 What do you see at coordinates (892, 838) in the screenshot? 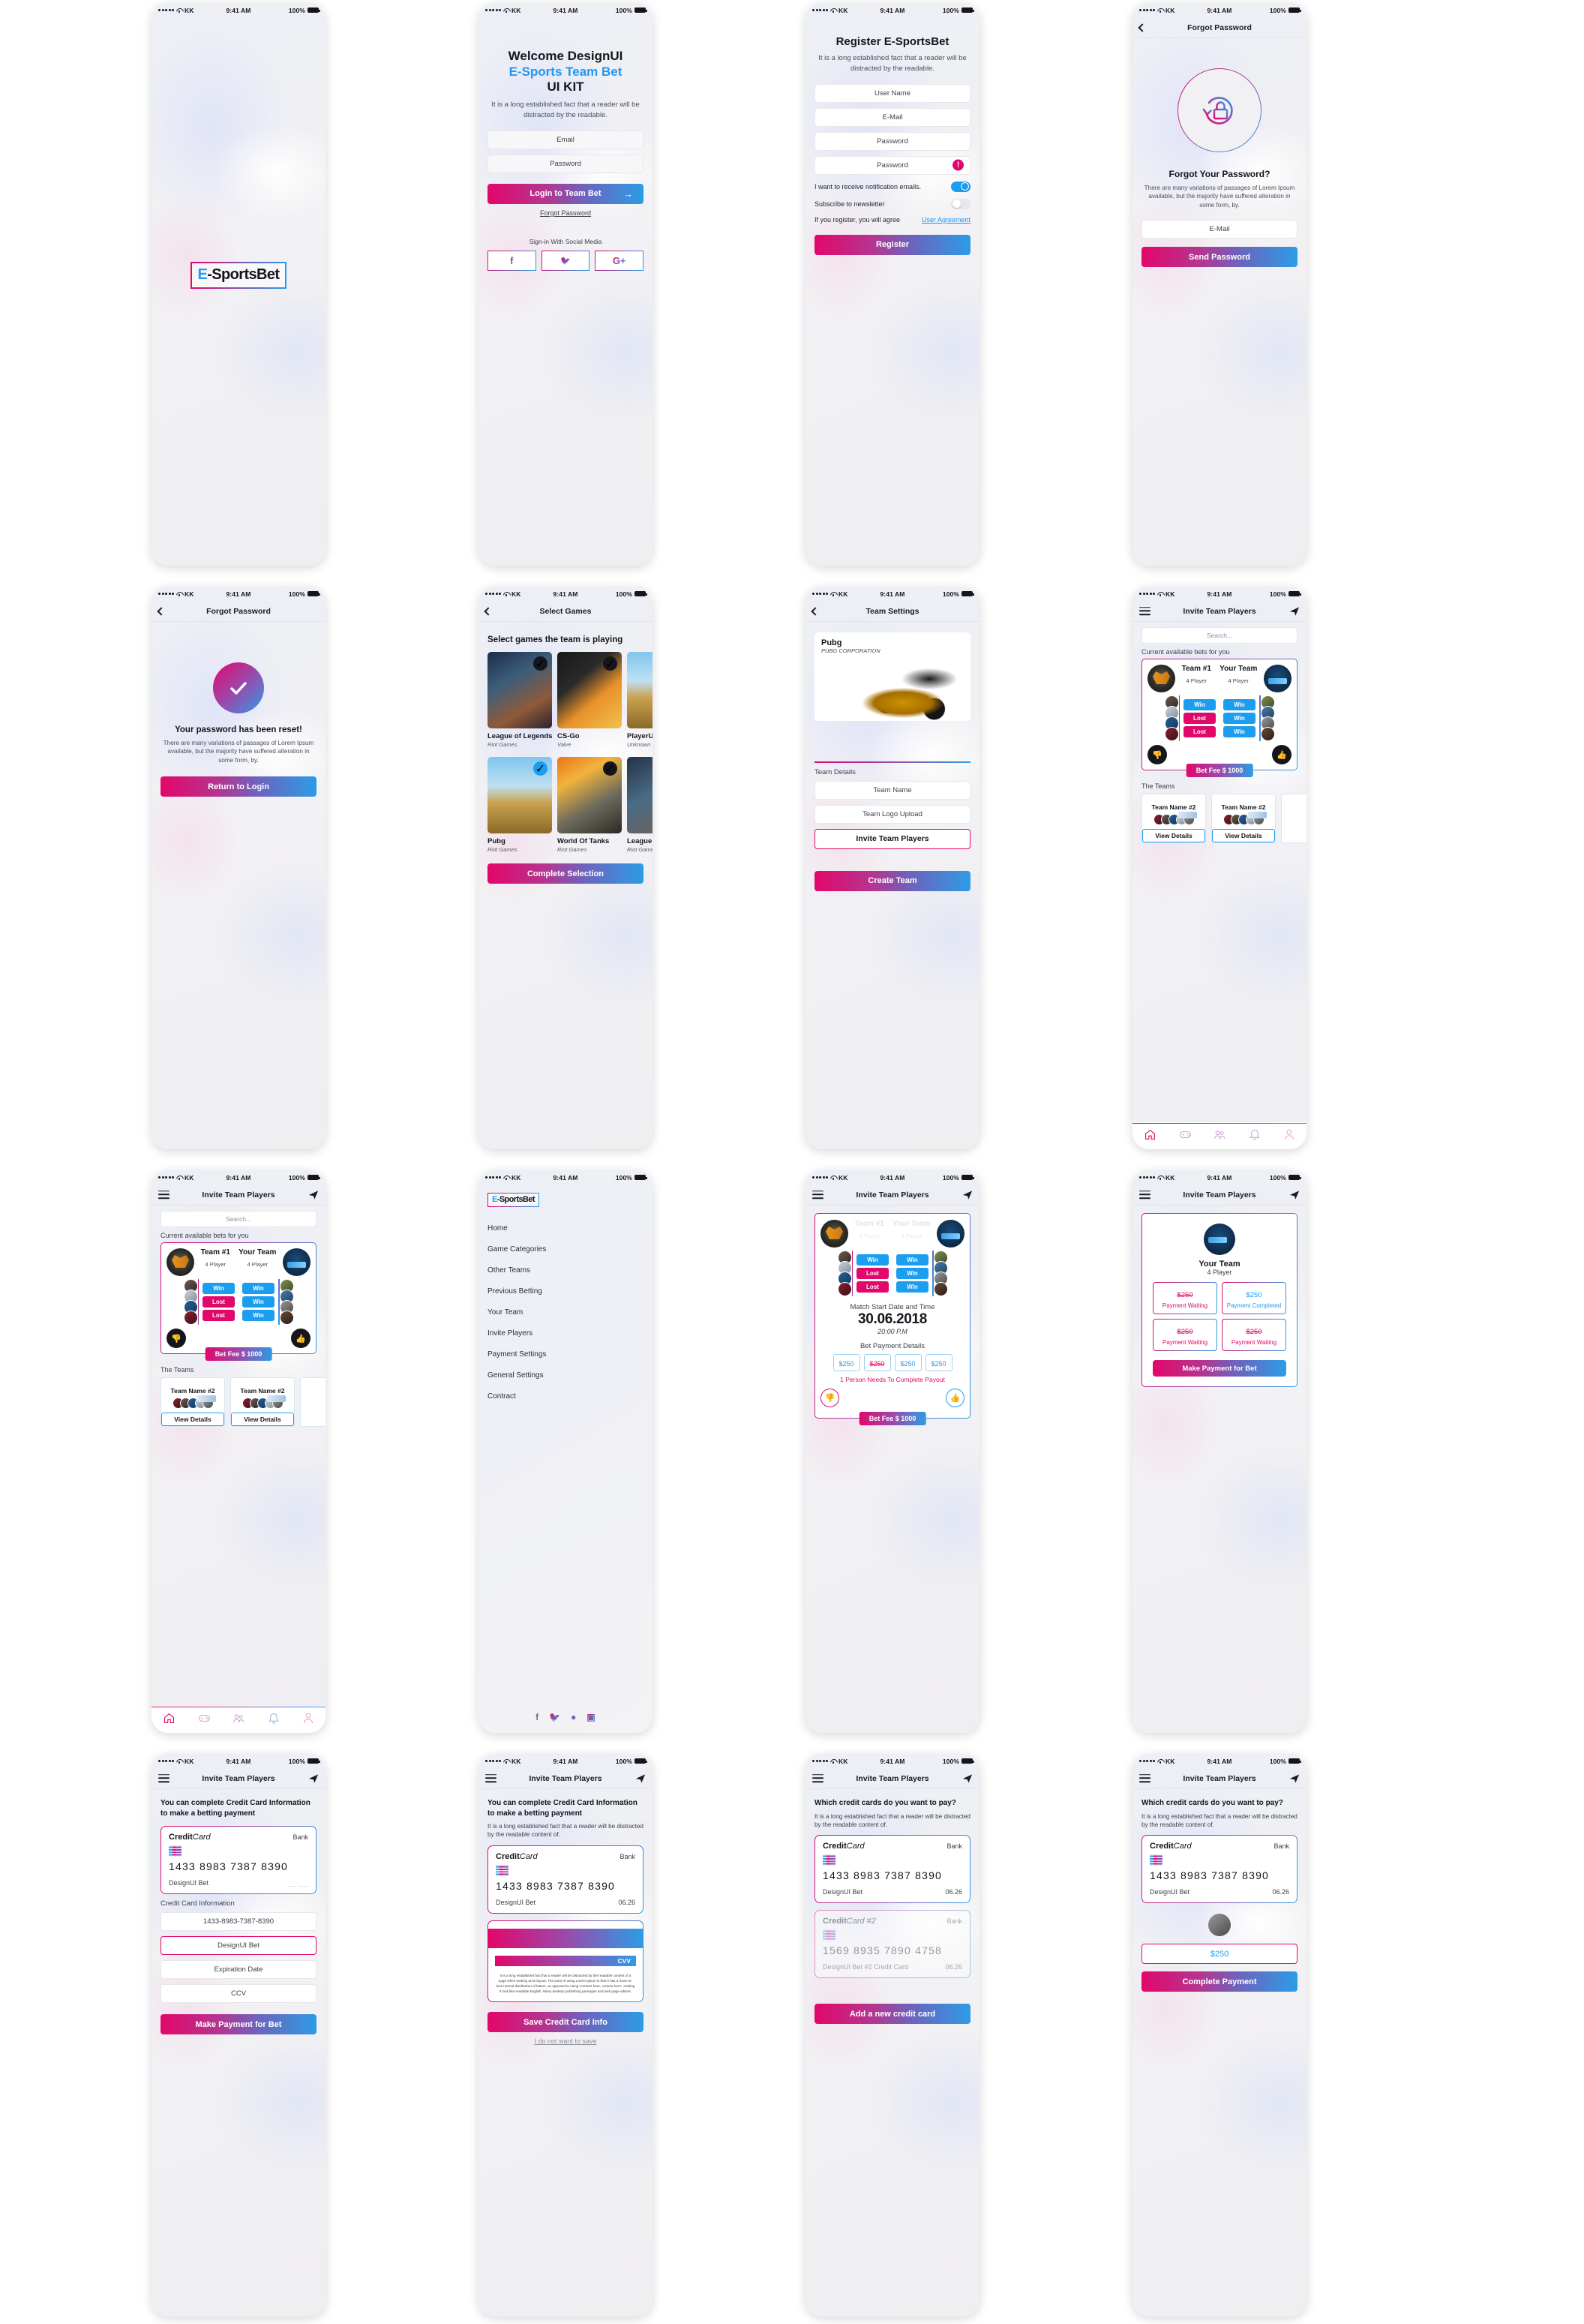
I see `invite-team-players-button: Invite Team Players` at bounding box center [892, 838].